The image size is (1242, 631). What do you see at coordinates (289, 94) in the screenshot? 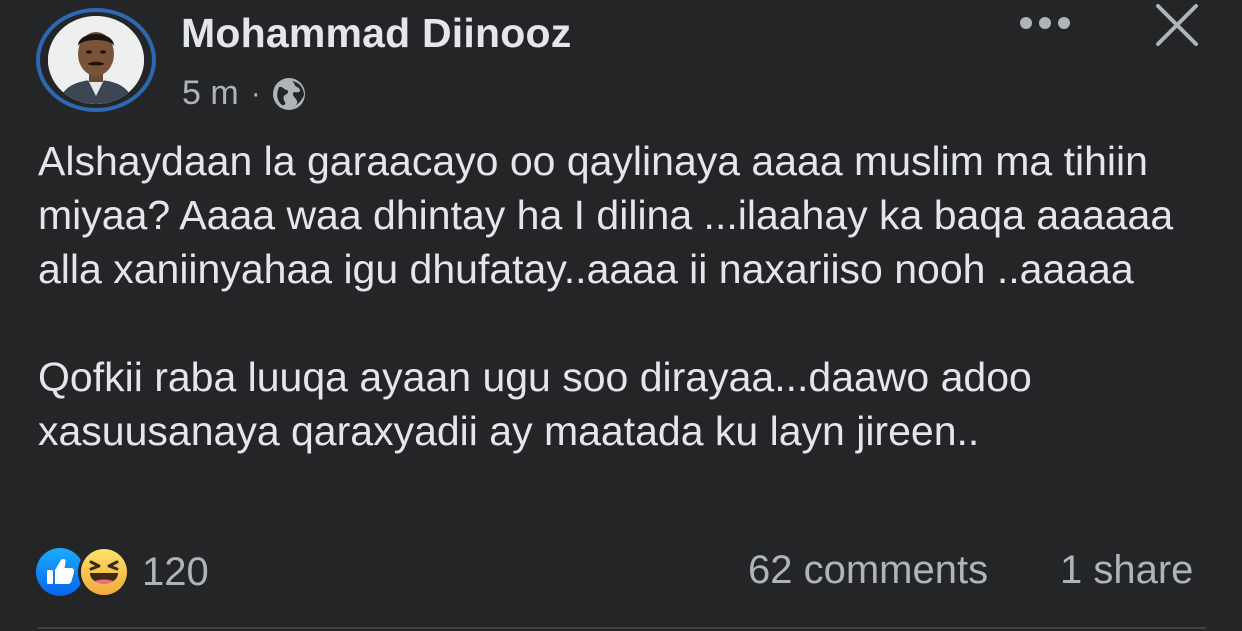
I see `globe-icon` at bounding box center [289, 94].